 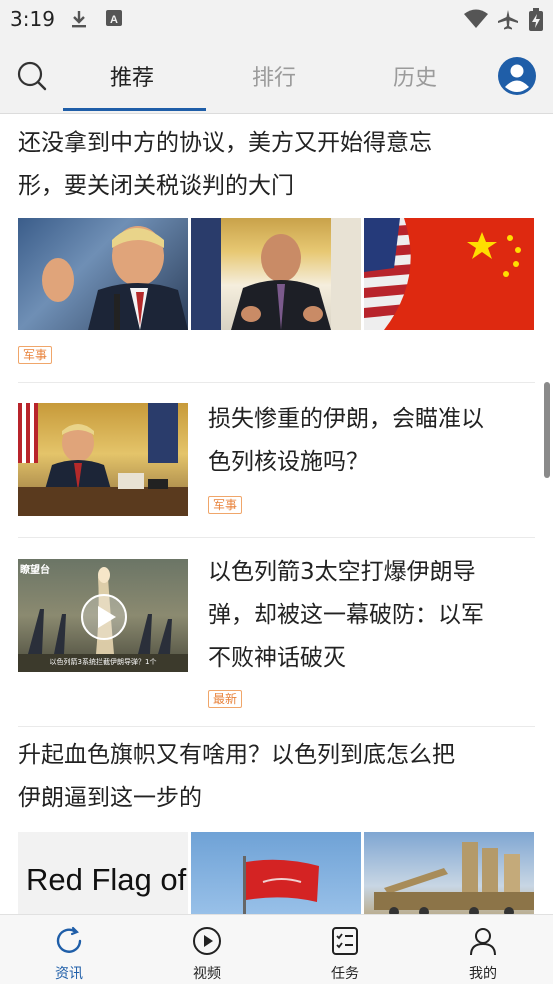 I want to click on bottom-nav-label: 视频, so click(x=207, y=974).